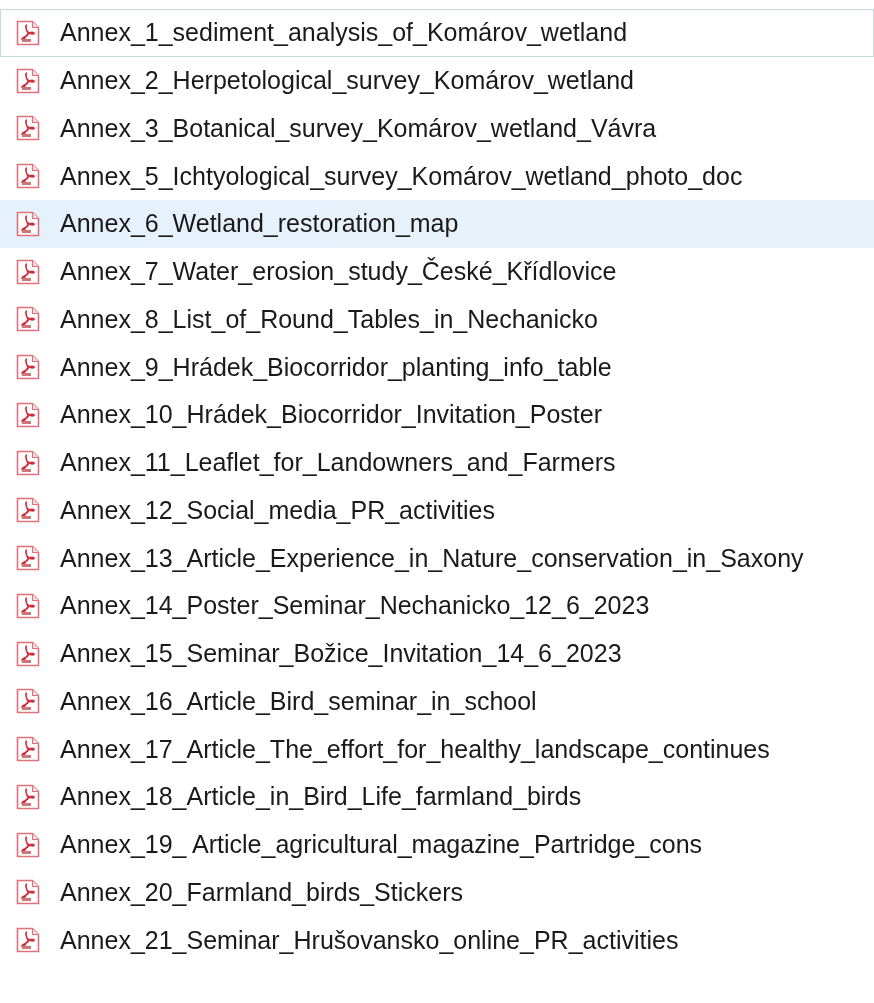 The image size is (874, 1003). I want to click on file-name: Annex_15_Seminar_Božice_Invitation_14_6_2023, so click(341, 654).